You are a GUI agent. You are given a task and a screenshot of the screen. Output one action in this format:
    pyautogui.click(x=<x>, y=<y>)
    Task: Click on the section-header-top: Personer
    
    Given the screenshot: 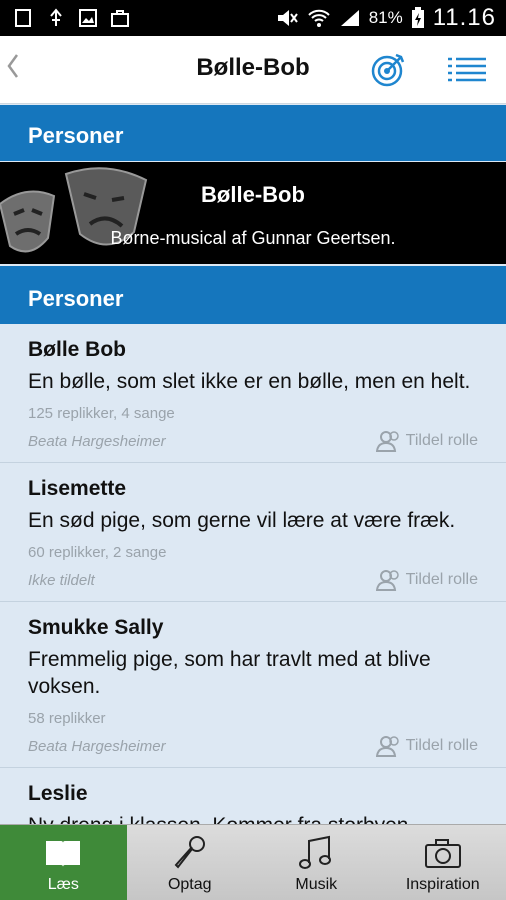 What is the action you would take?
    pyautogui.click(x=253, y=133)
    